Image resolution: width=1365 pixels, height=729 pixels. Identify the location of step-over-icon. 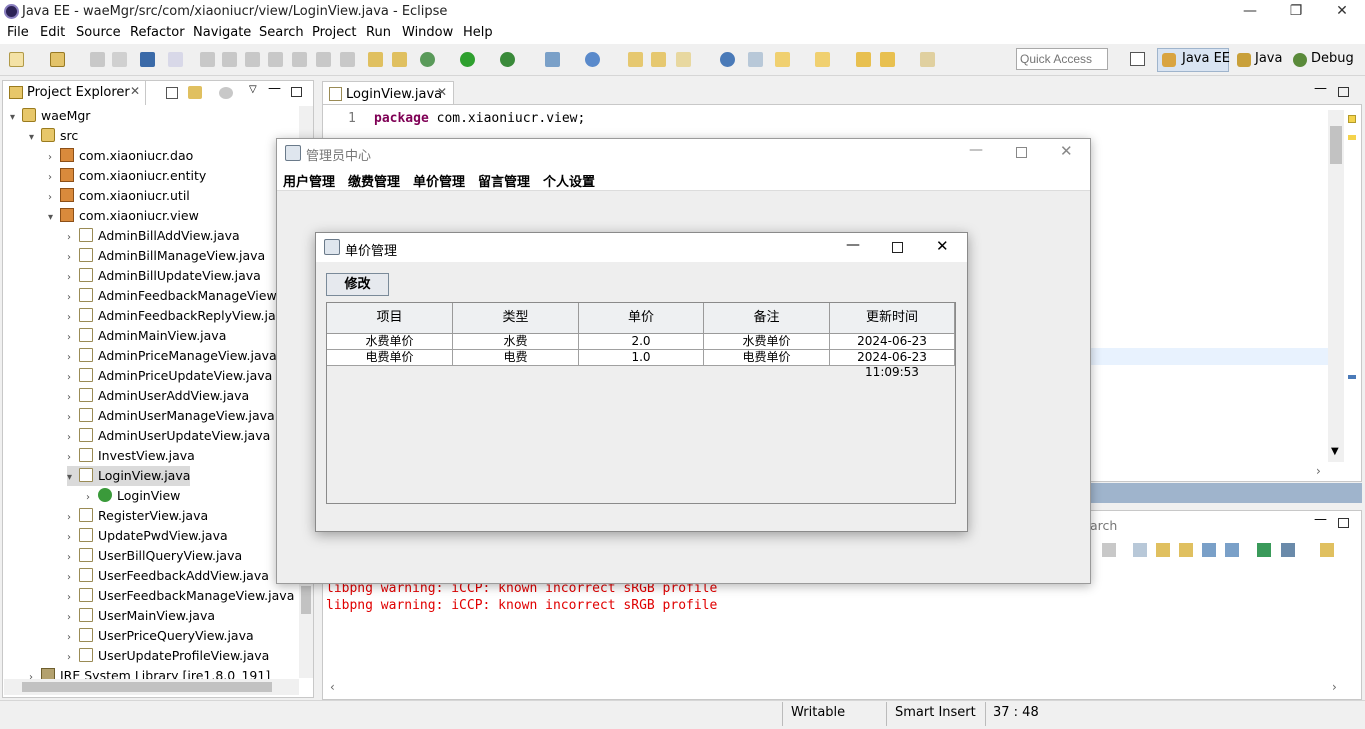
(323, 59).